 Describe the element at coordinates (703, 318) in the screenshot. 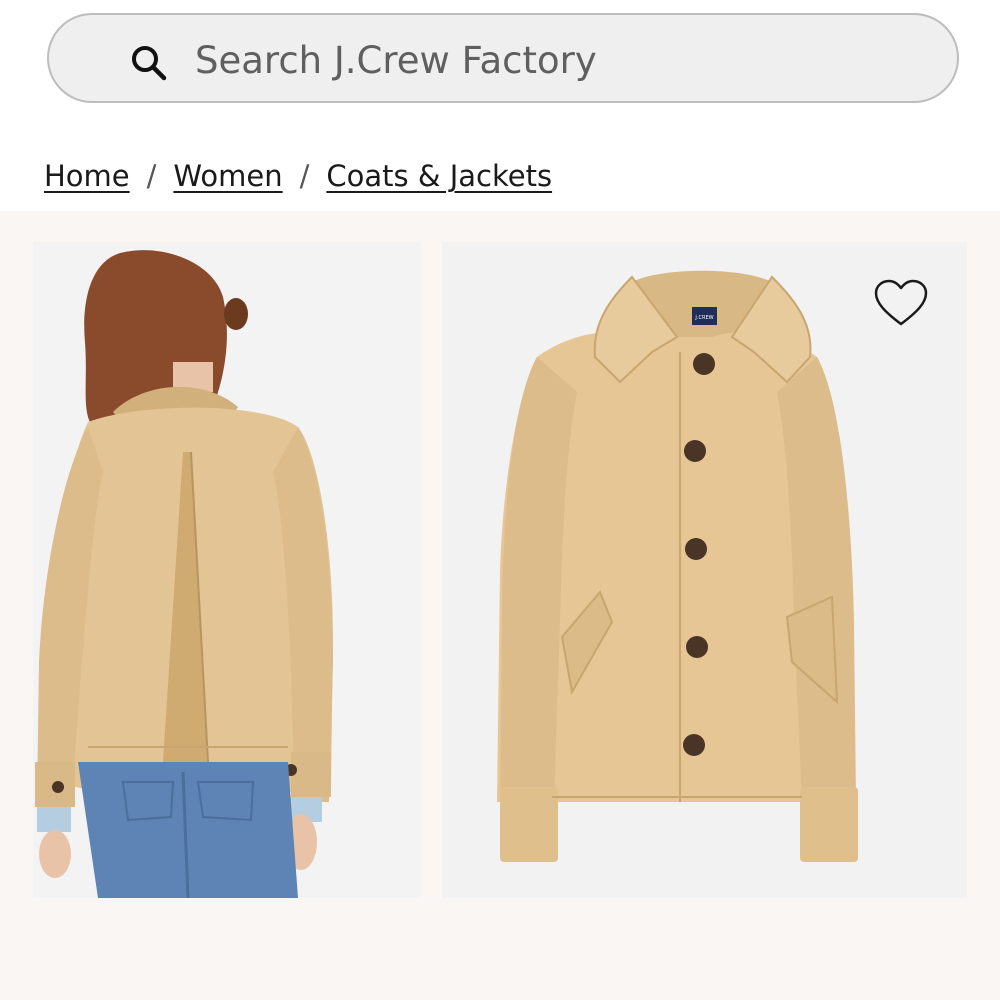

I see `brand-label: J.CREW` at that location.